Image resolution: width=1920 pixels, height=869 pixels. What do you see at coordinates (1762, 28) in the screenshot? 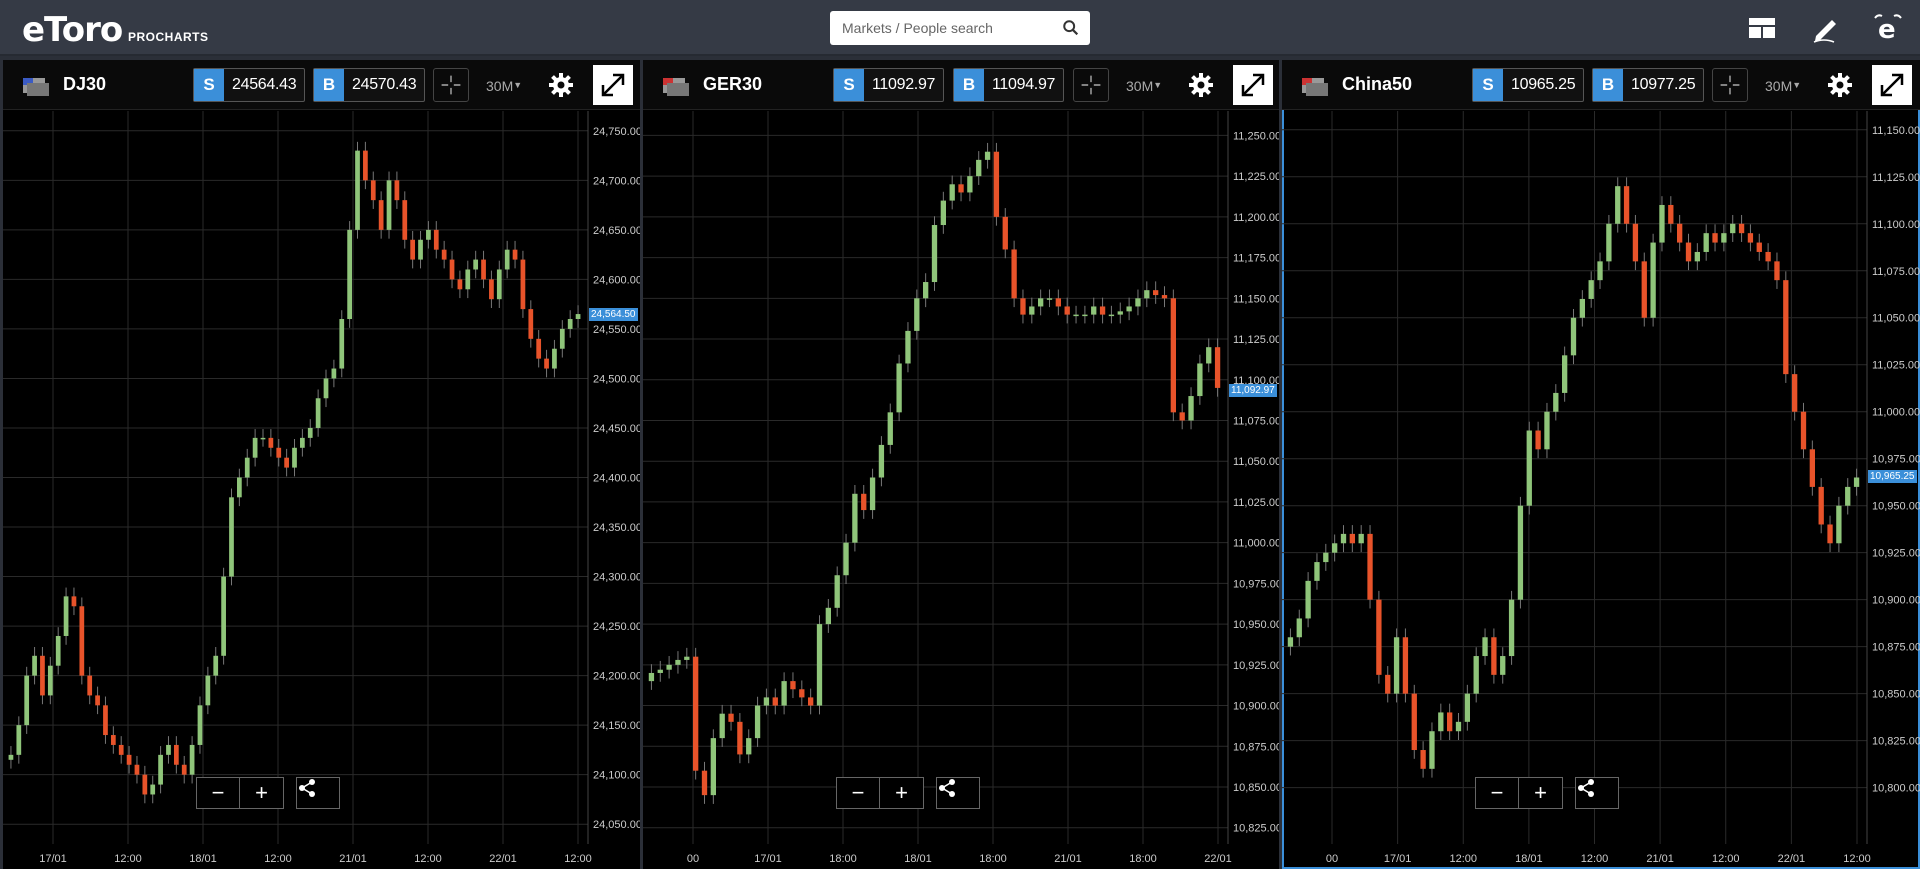
I see `layout-icon` at bounding box center [1762, 28].